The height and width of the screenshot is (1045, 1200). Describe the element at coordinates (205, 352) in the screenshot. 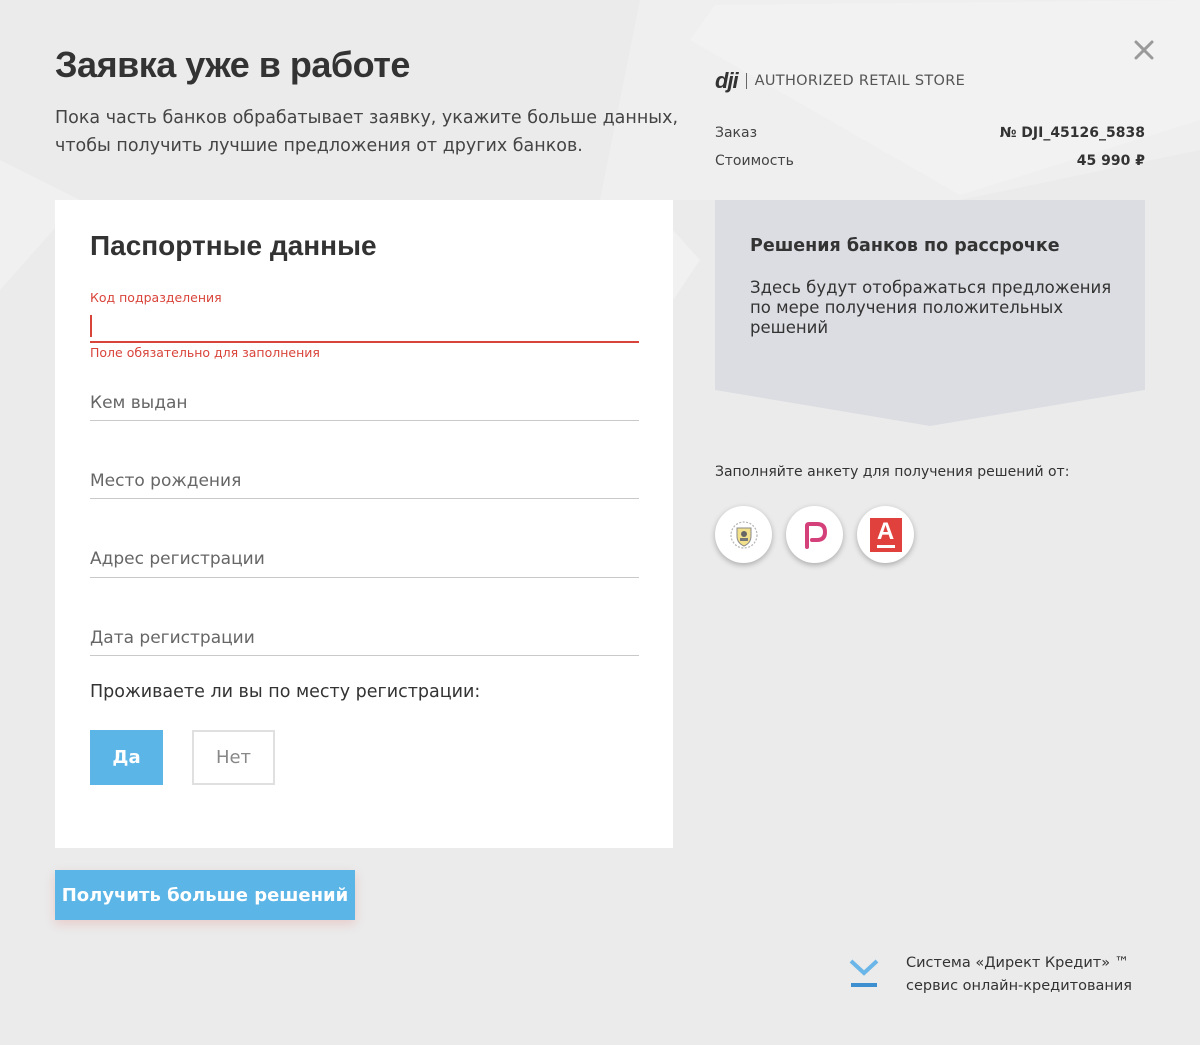

I see `subdivision-code-error: Поле обязательно для заполнения` at that location.